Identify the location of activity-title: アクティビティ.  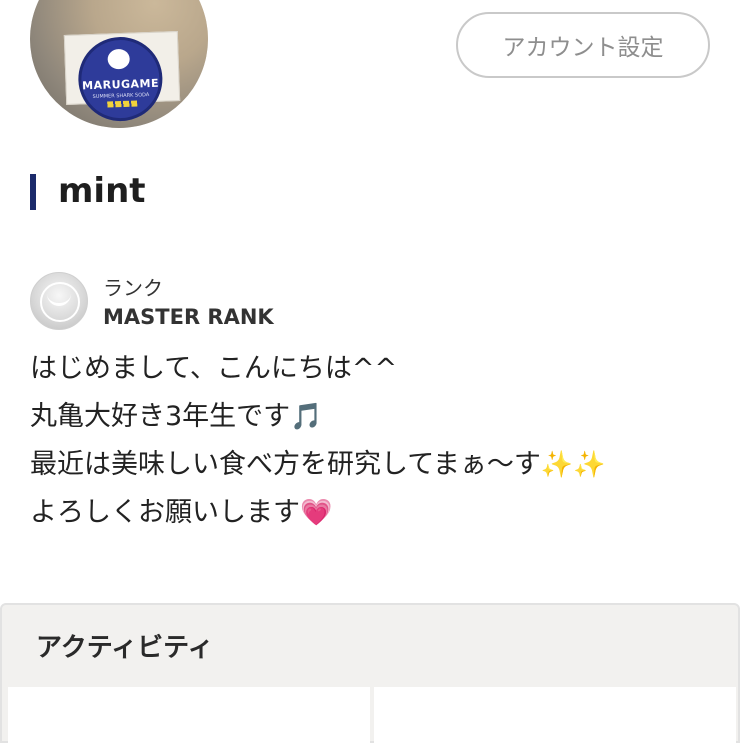
(125, 648).